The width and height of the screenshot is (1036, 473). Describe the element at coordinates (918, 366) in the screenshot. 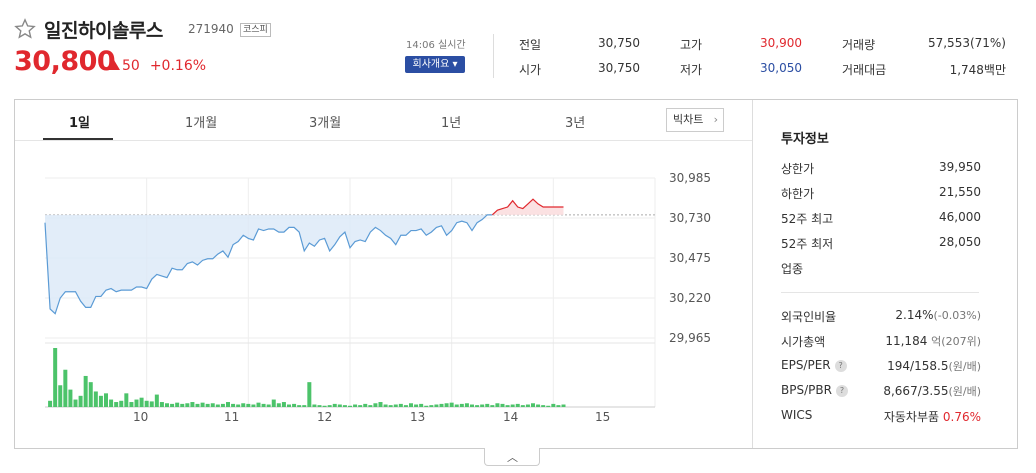

I see `eps-per-number: 194/158.5` at that location.